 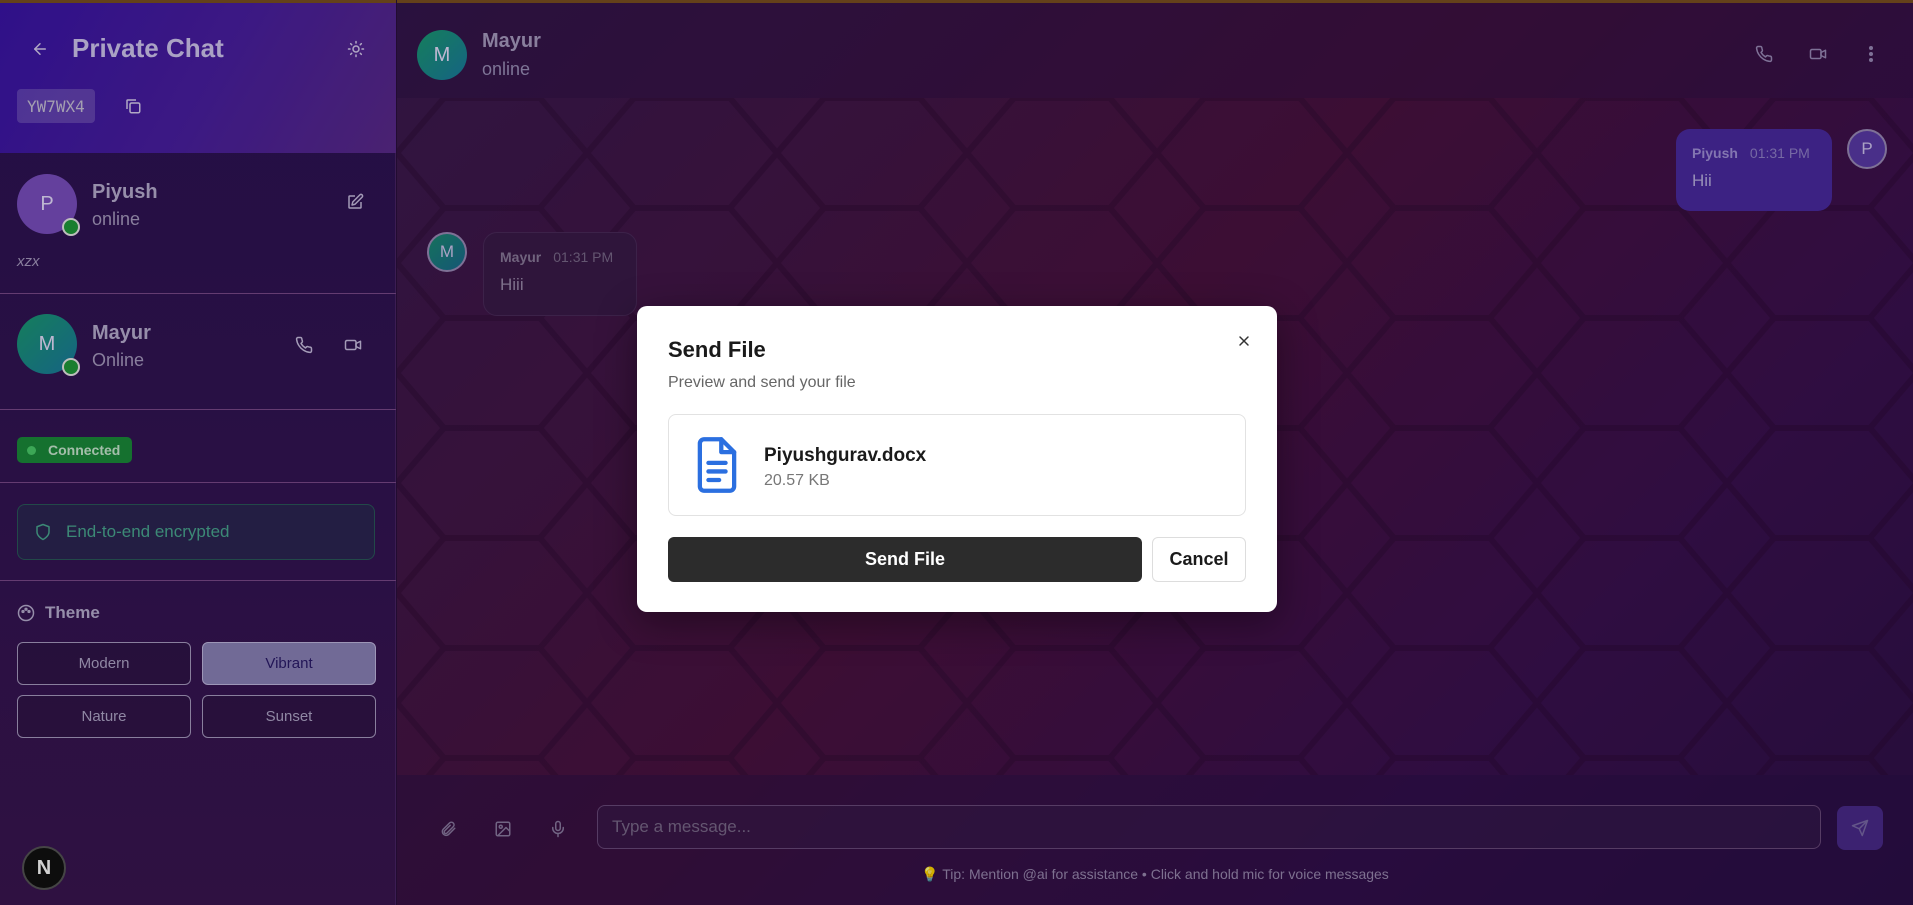 I want to click on dialog-subtitle: Preview and send your file, so click(x=762, y=382).